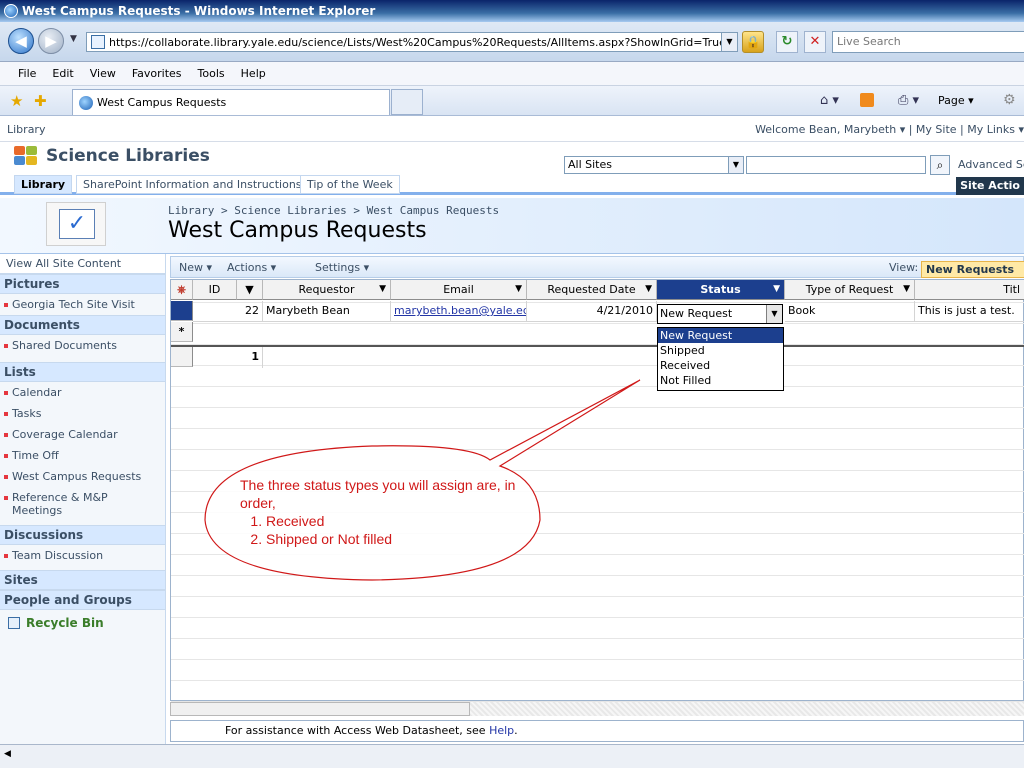  Describe the element at coordinates (398, 521) in the screenshot. I see `callout-item: Received` at that location.